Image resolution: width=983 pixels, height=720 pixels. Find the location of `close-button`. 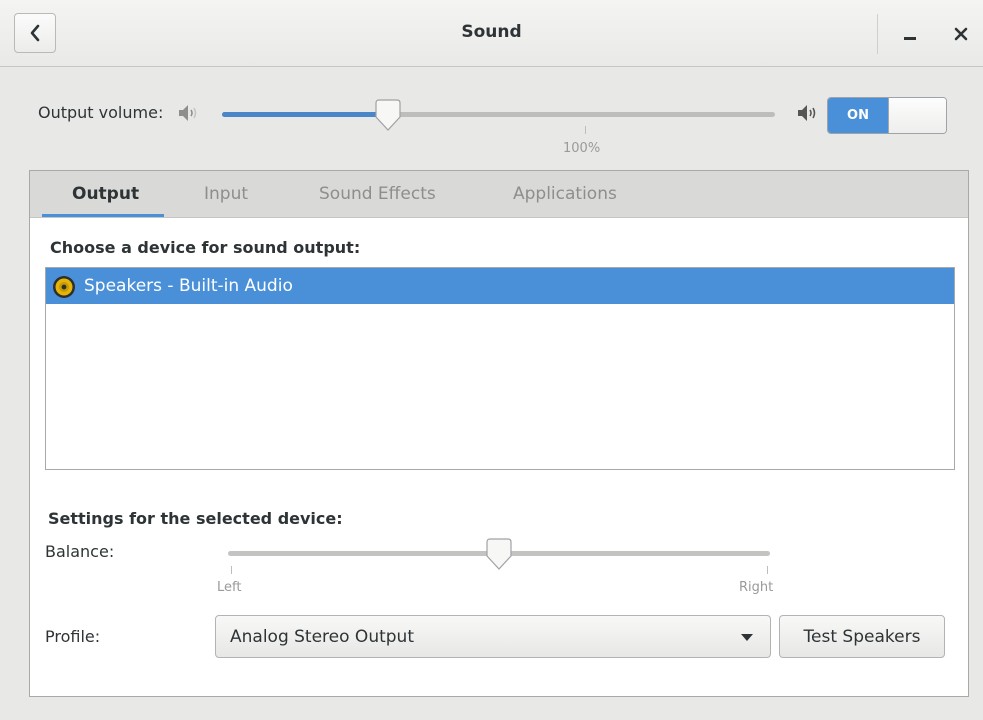

close-button is located at coordinates (961, 34).